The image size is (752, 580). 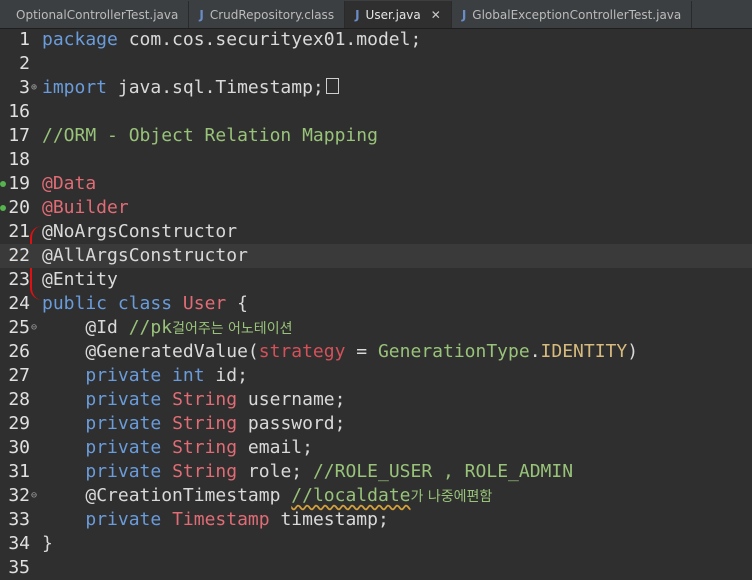 I want to click on code-line: 33 private Timestamp timestamp;, so click(x=376, y=520).